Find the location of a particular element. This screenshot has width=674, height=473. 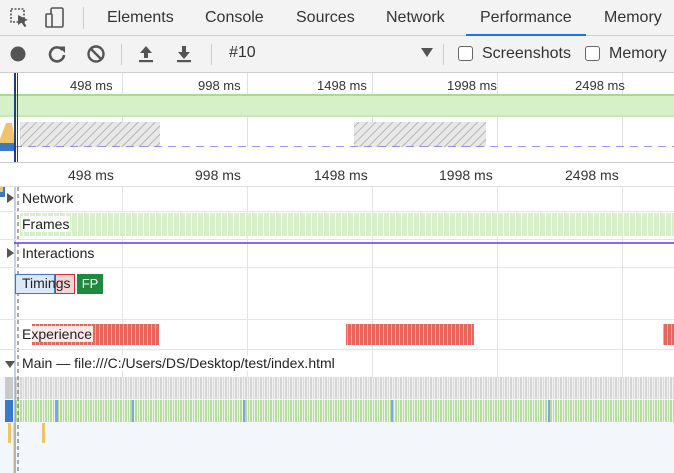

profile-select: #10 is located at coordinates (242, 53).